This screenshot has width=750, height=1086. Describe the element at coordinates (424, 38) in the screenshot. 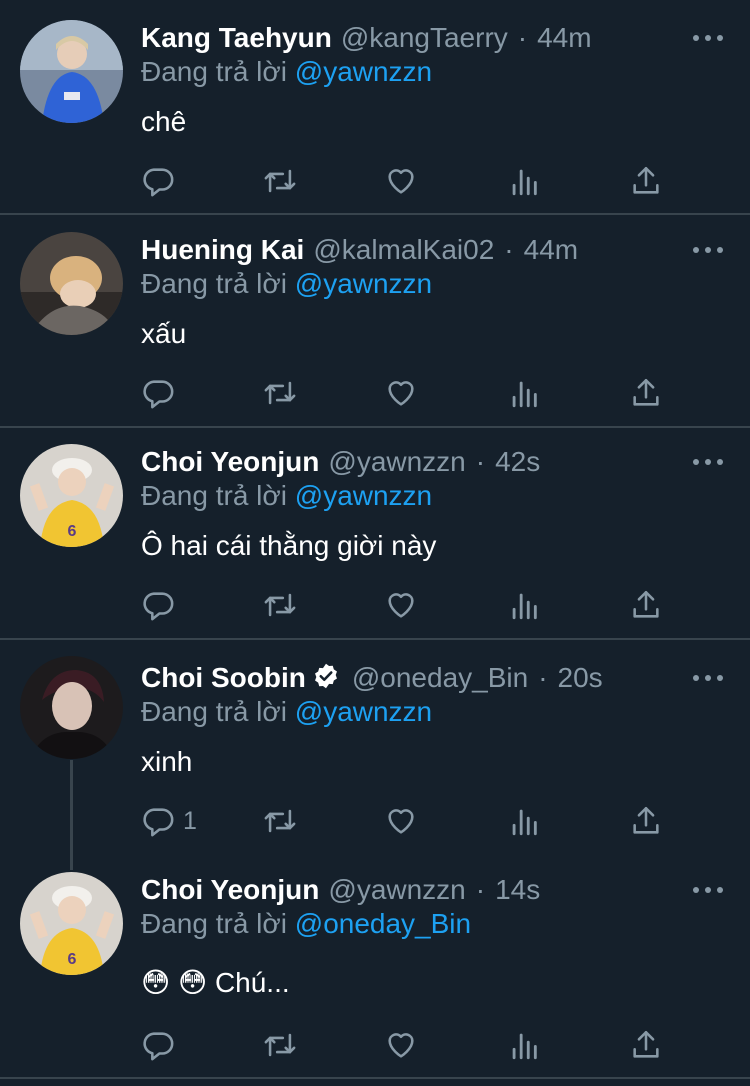

I see `username: @kangTaerry` at that location.